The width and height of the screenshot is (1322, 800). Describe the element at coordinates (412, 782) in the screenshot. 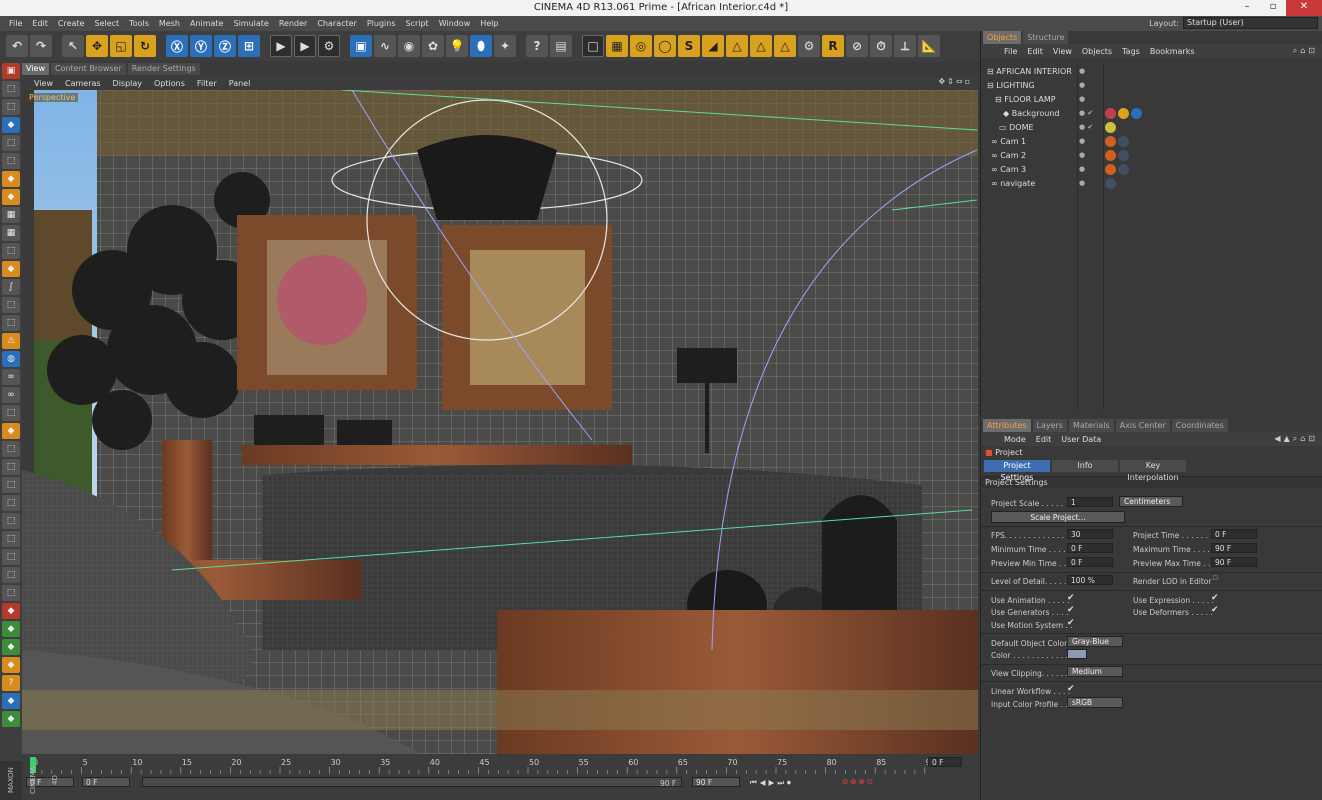

I see `range-slider` at that location.